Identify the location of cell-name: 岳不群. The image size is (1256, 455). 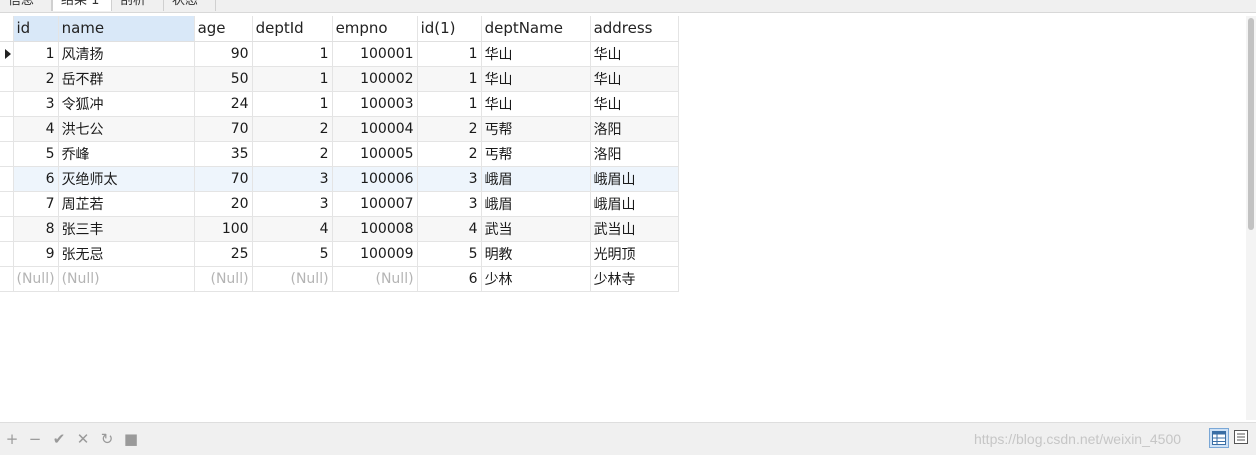
(126, 79).